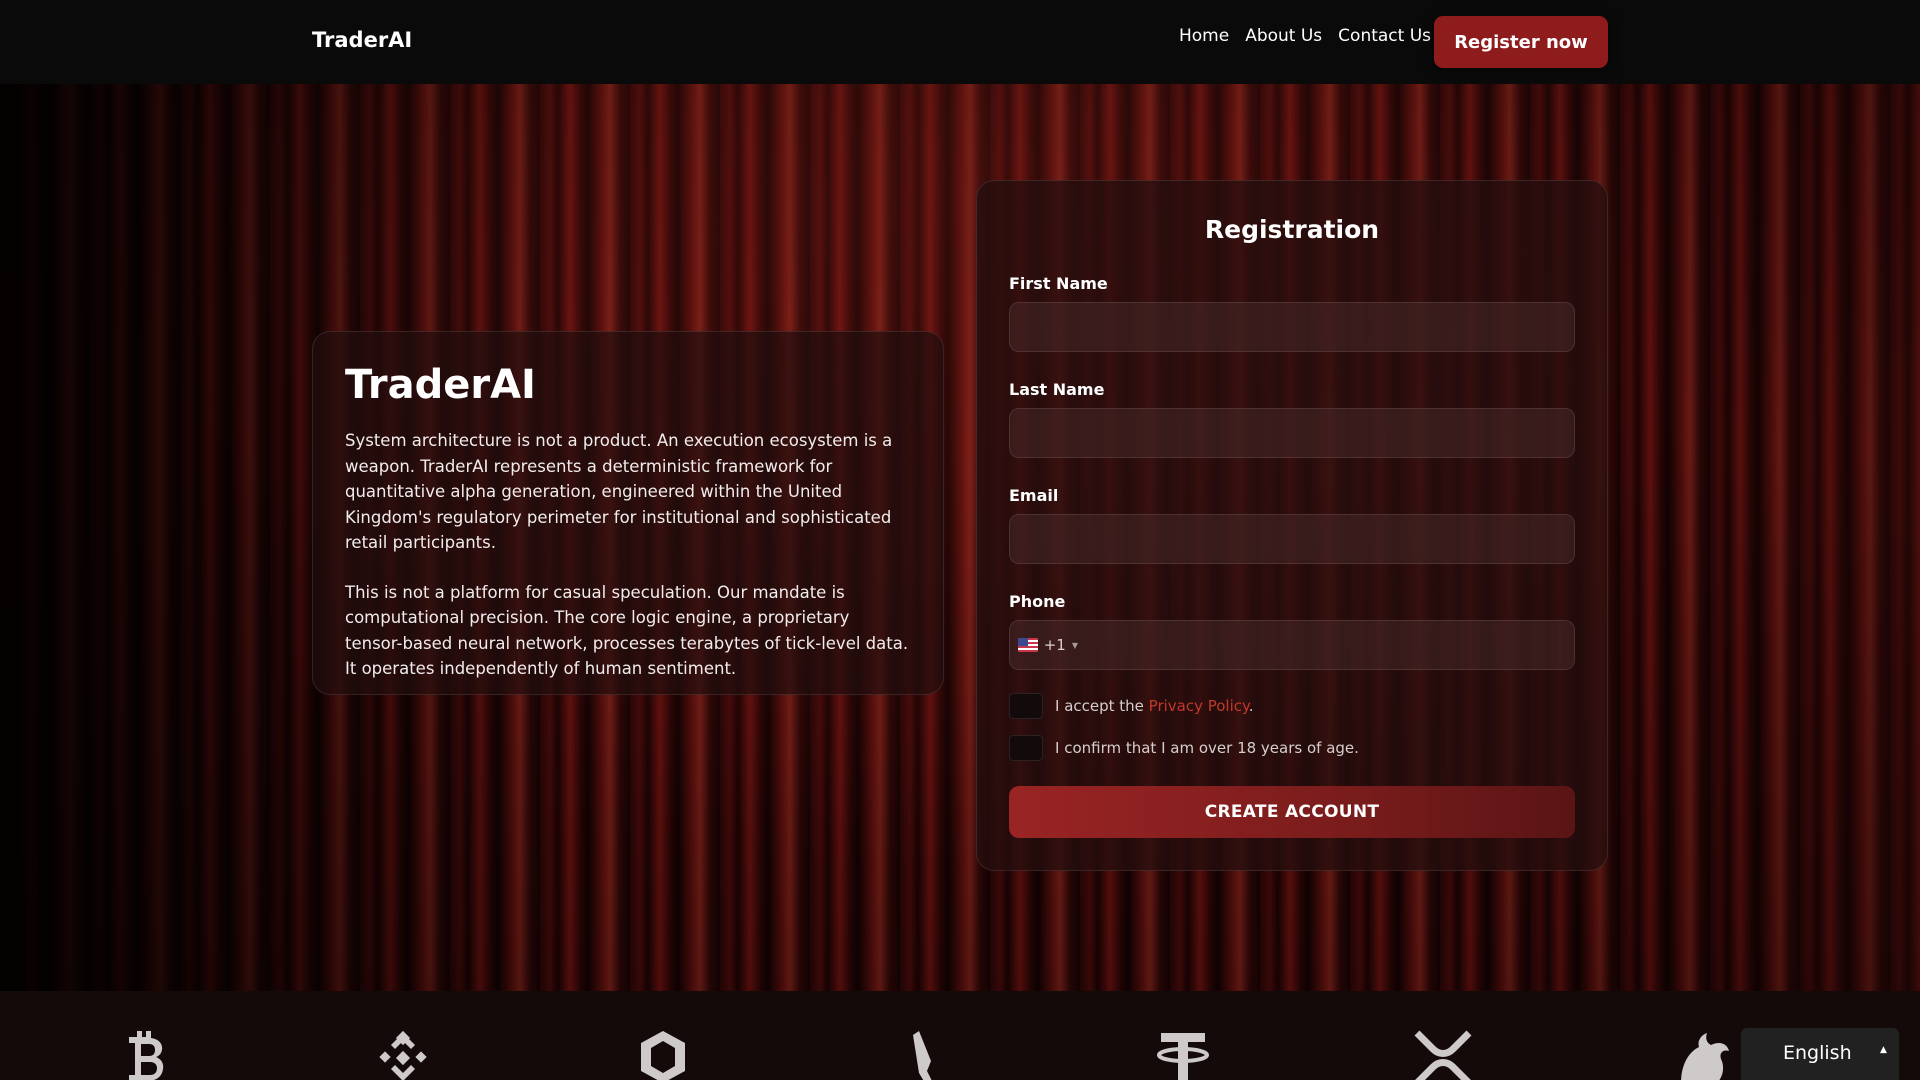 The width and height of the screenshot is (1920, 1080). What do you see at coordinates (1026, 706) in the screenshot?
I see `privacy-checkbox` at bounding box center [1026, 706].